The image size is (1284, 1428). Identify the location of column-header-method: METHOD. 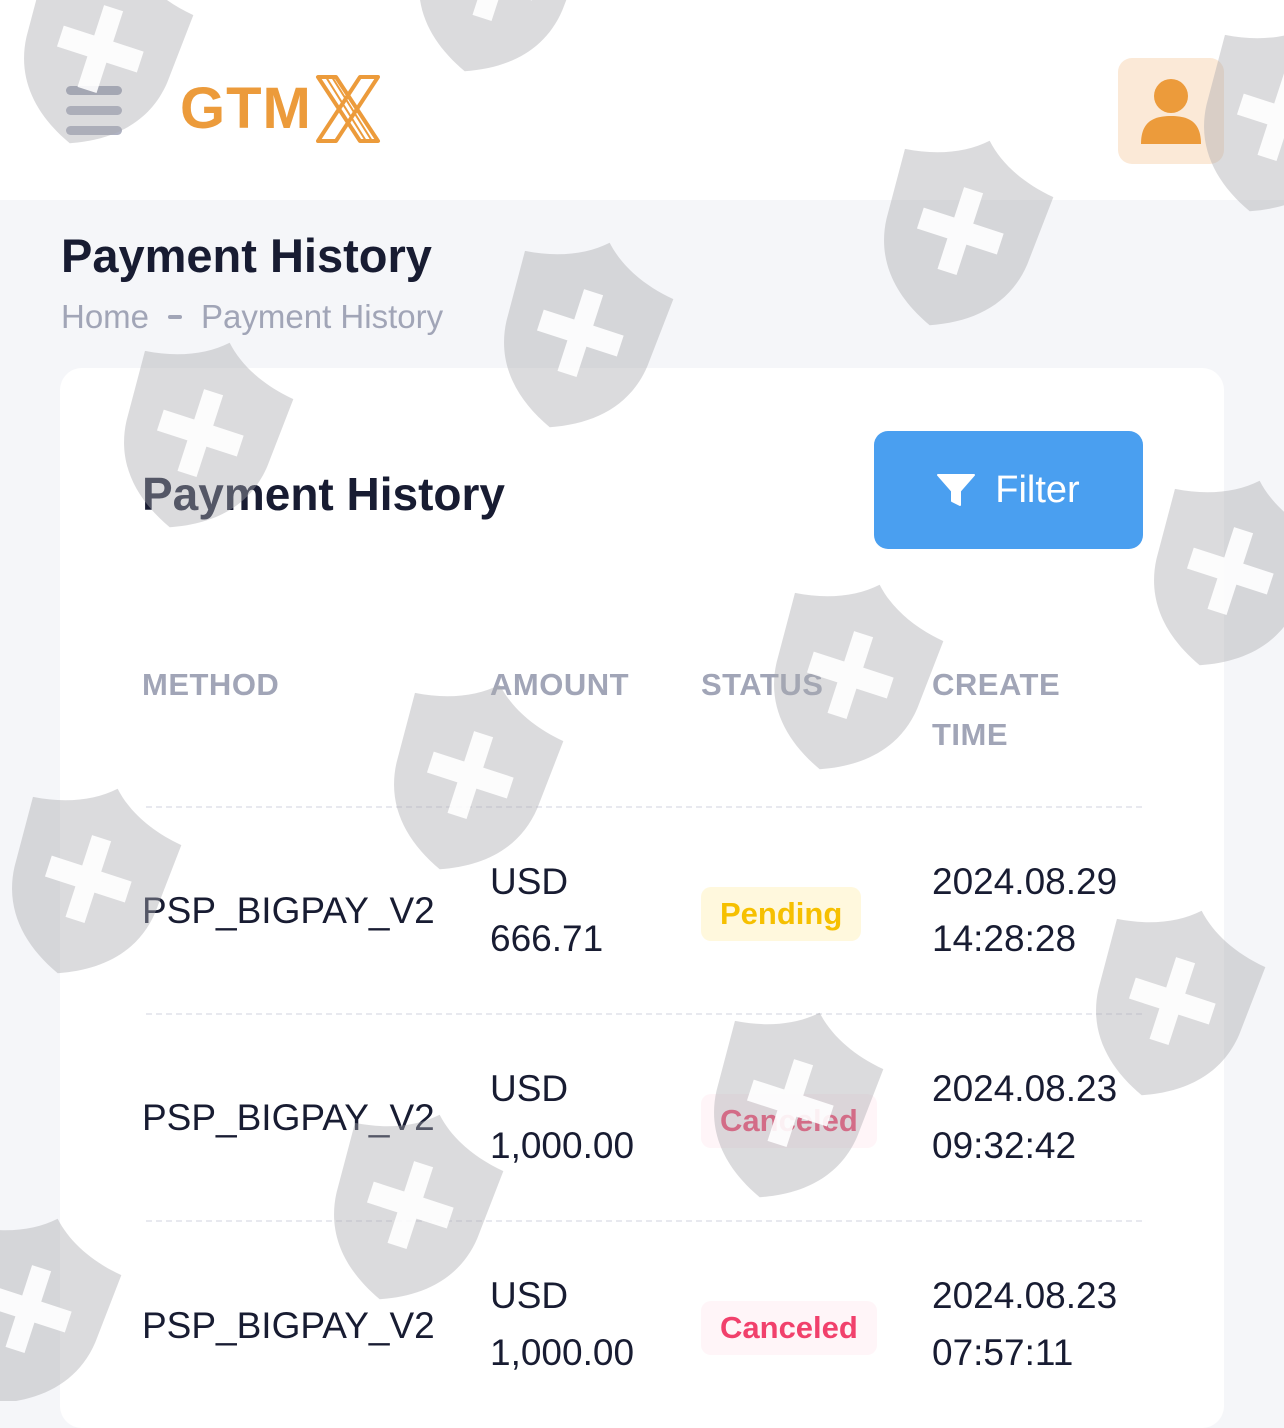
(211, 684).